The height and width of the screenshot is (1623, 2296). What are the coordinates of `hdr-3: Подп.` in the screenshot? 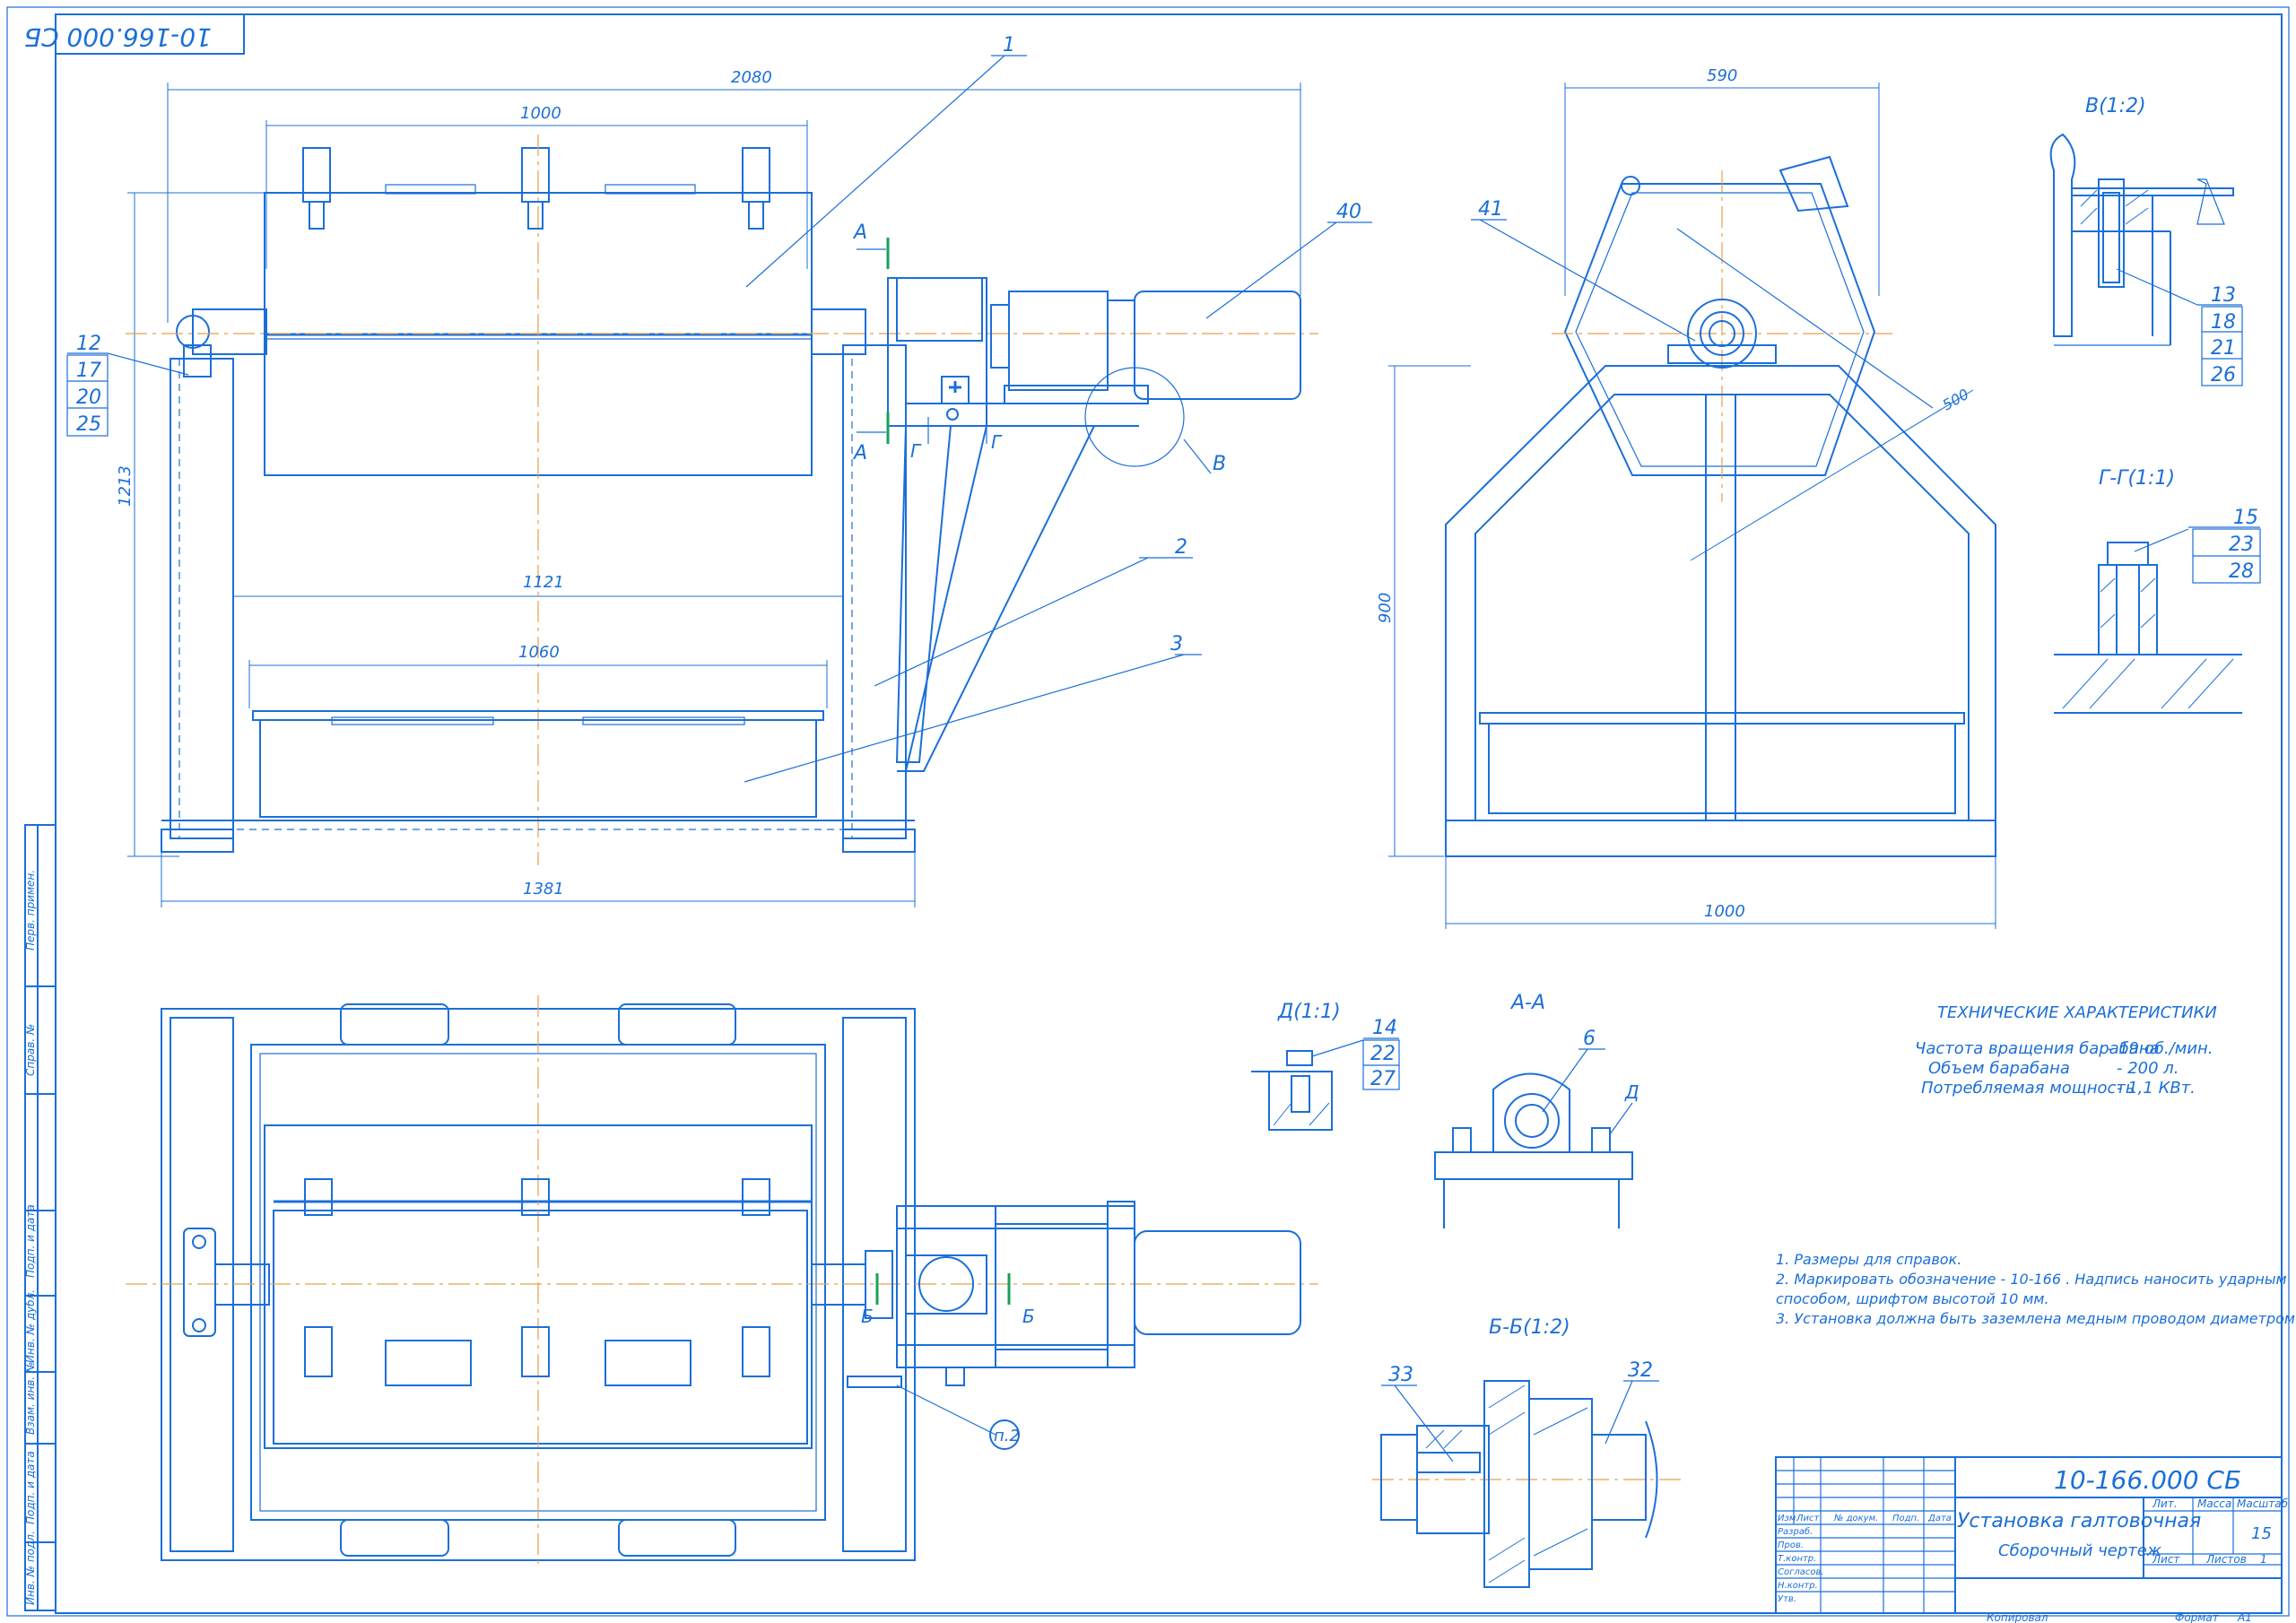 It's located at (1905, 1518).